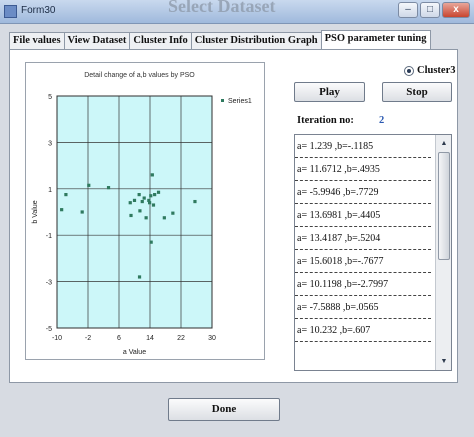  What do you see at coordinates (49, 236) in the screenshot?
I see `y-tick-label: -1` at bounding box center [49, 236].